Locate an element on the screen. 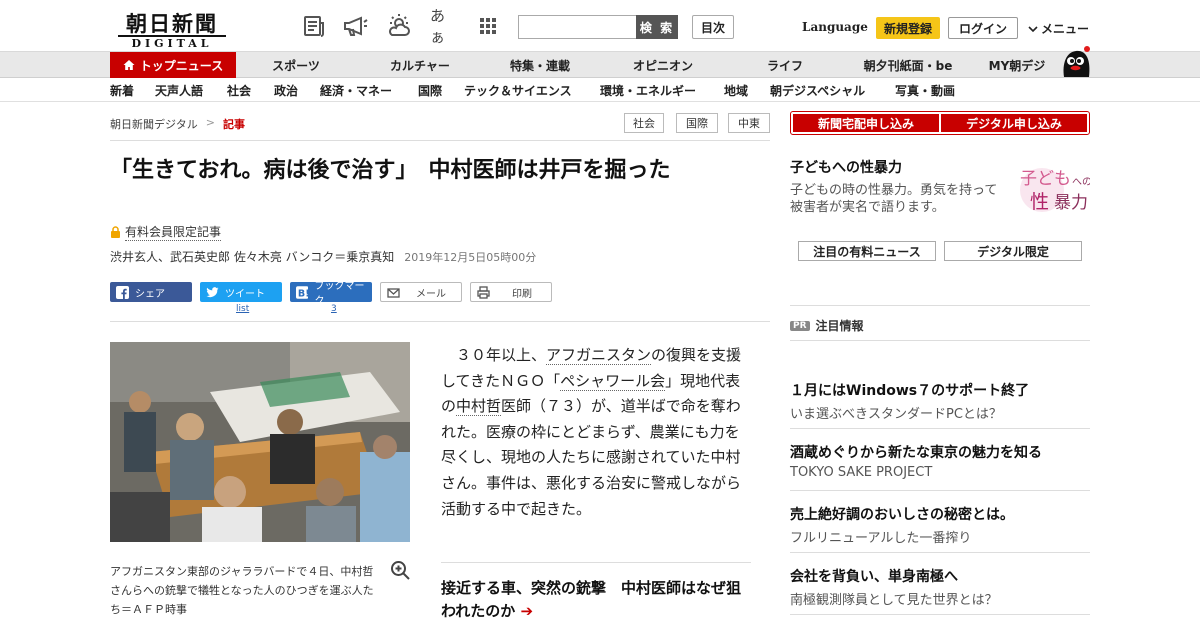 The image size is (1200, 630). nav2-tensei-jingo: 天声人語 is located at coordinates (179, 90).